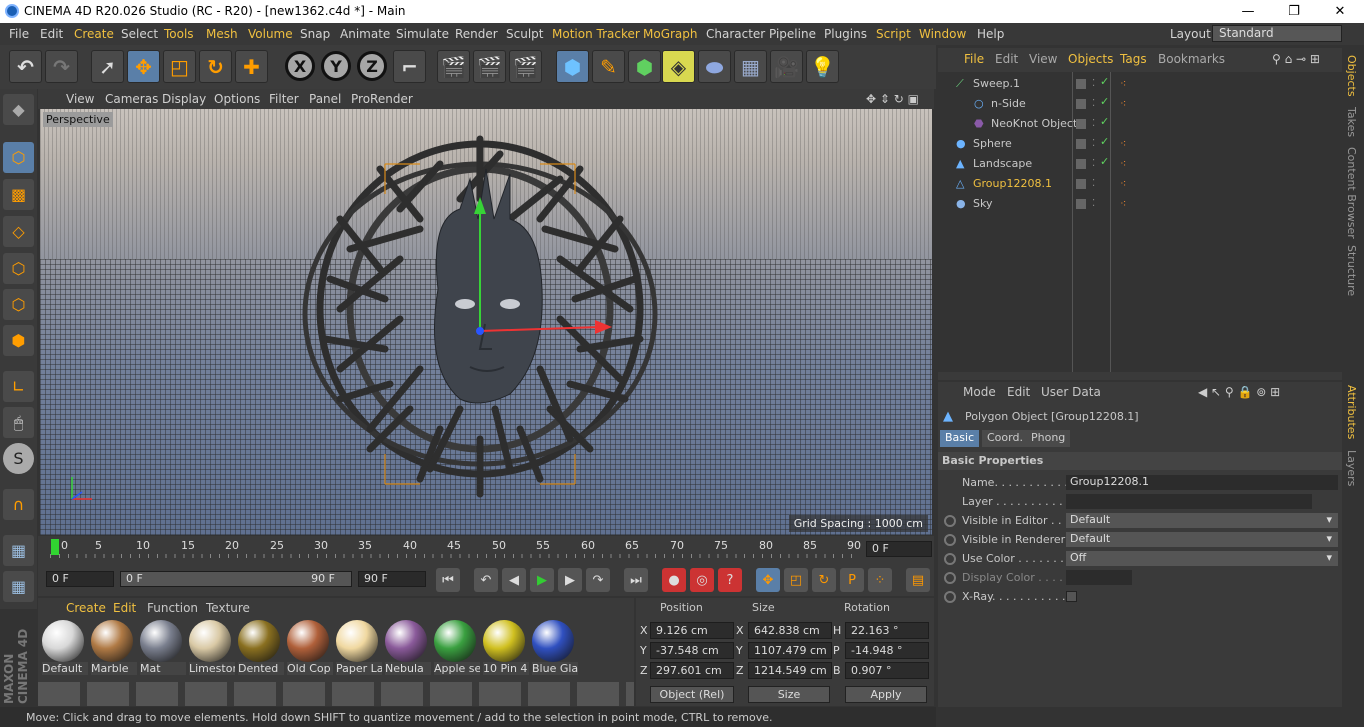  I want to click on object-row: ● Sphere ⁚ ✓ ⁖, so click(1140, 144).